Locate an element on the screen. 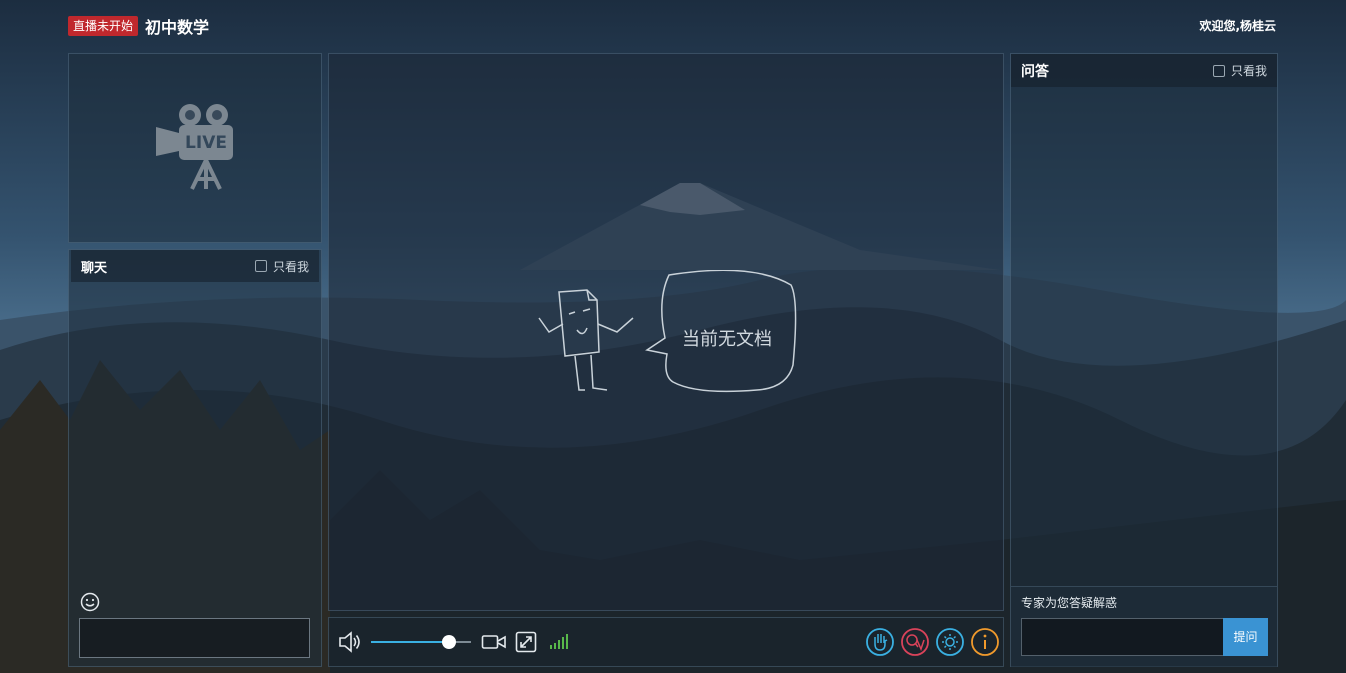 The height and width of the screenshot is (673, 1346). chat-input is located at coordinates (194, 638).